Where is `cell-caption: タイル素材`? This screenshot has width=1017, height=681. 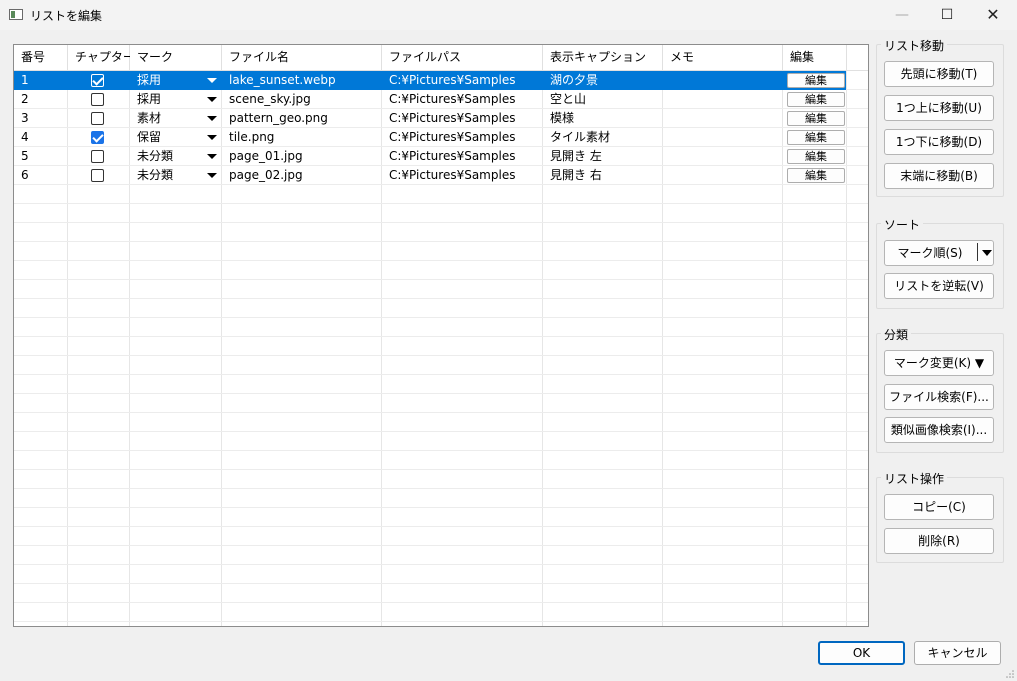 cell-caption: タイル素材 is located at coordinates (580, 137).